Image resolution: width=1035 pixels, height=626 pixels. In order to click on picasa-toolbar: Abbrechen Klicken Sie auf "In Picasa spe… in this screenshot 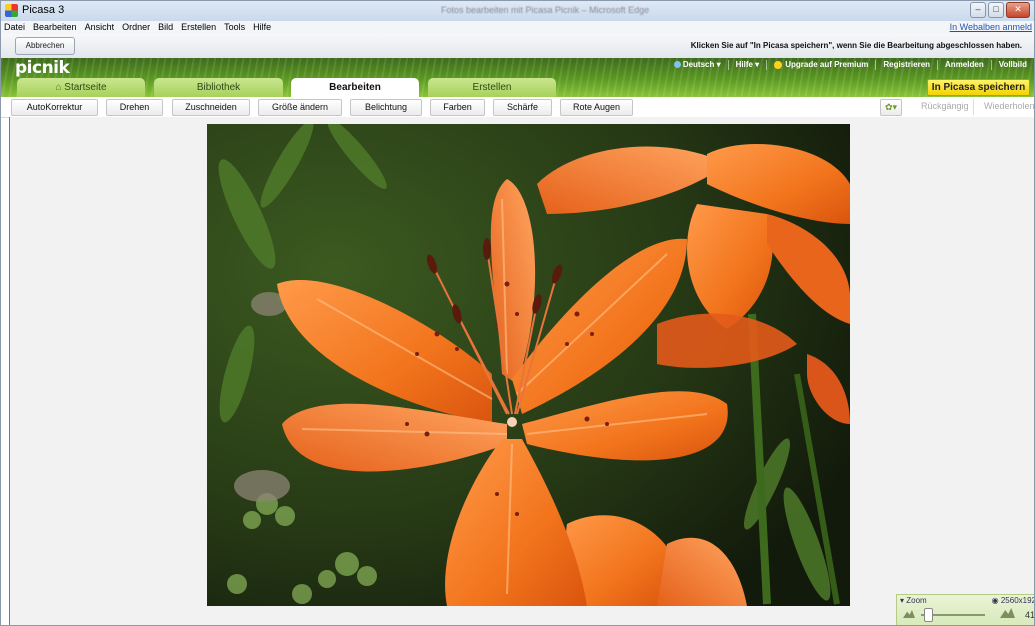, I will do `click(517, 46)`.